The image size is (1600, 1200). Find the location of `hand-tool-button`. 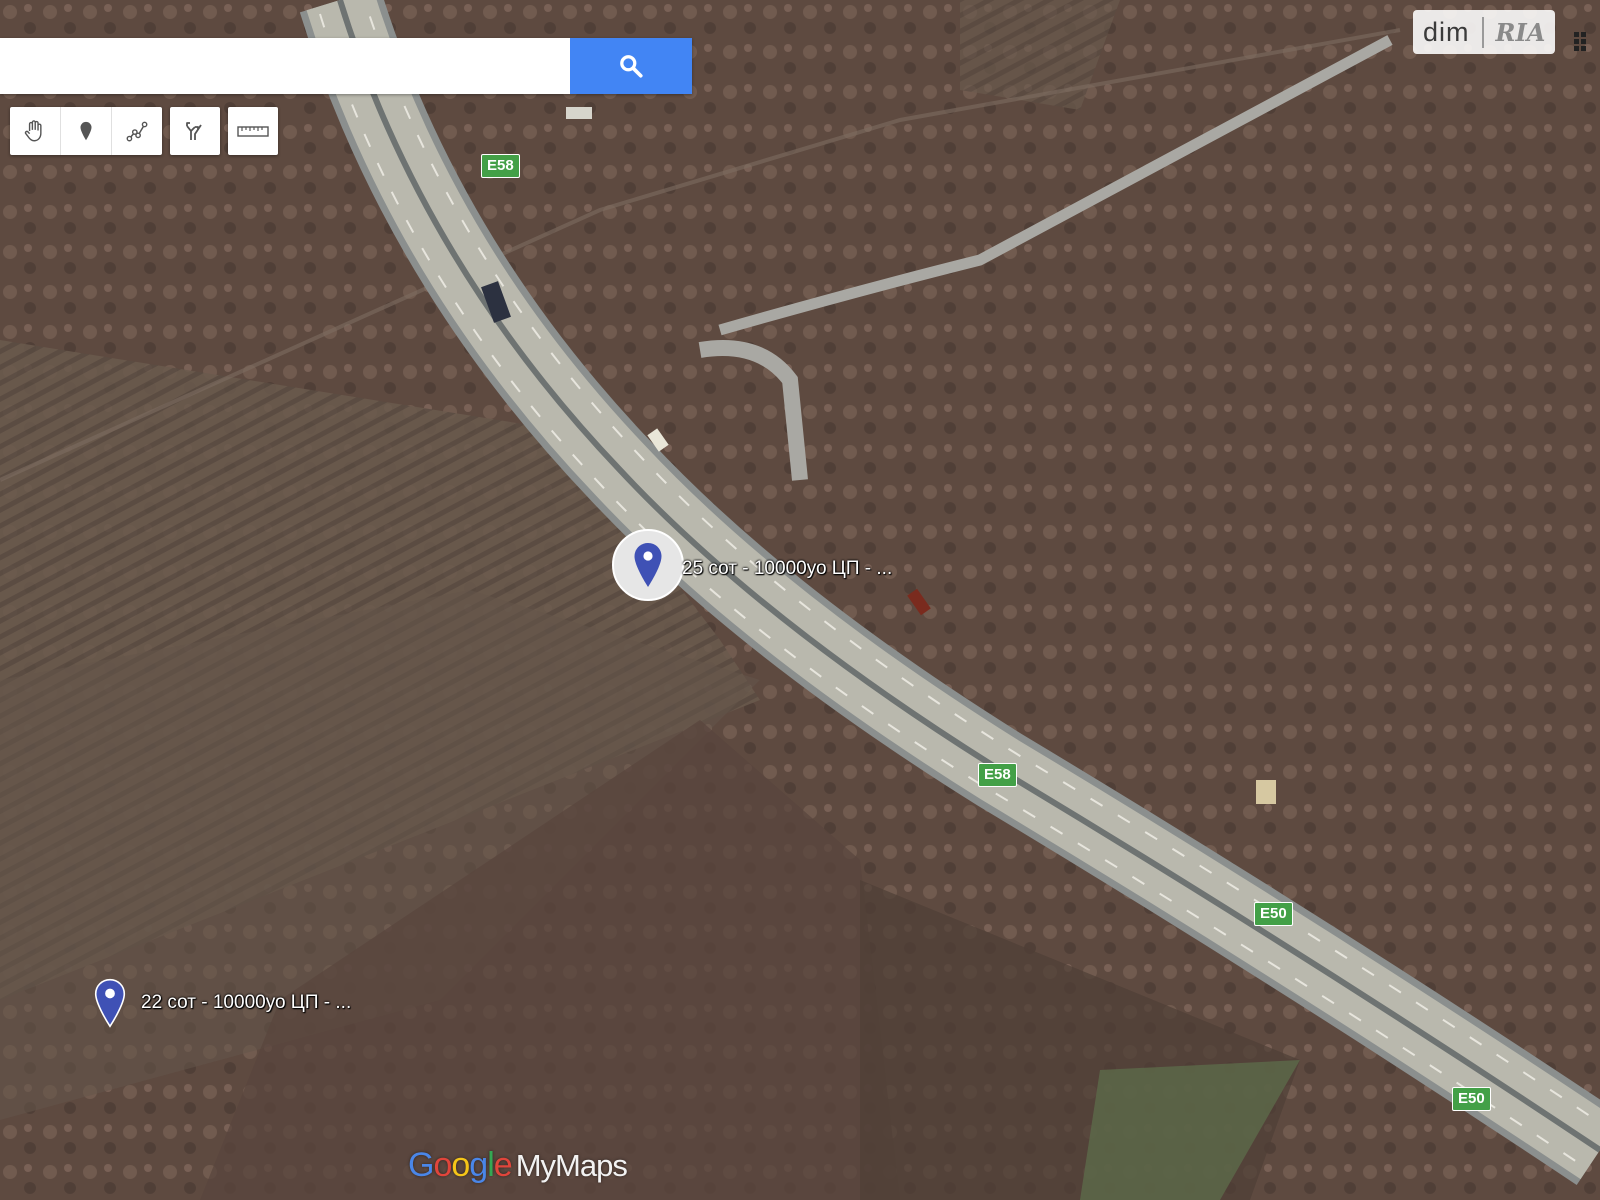

hand-tool-button is located at coordinates (35, 131).